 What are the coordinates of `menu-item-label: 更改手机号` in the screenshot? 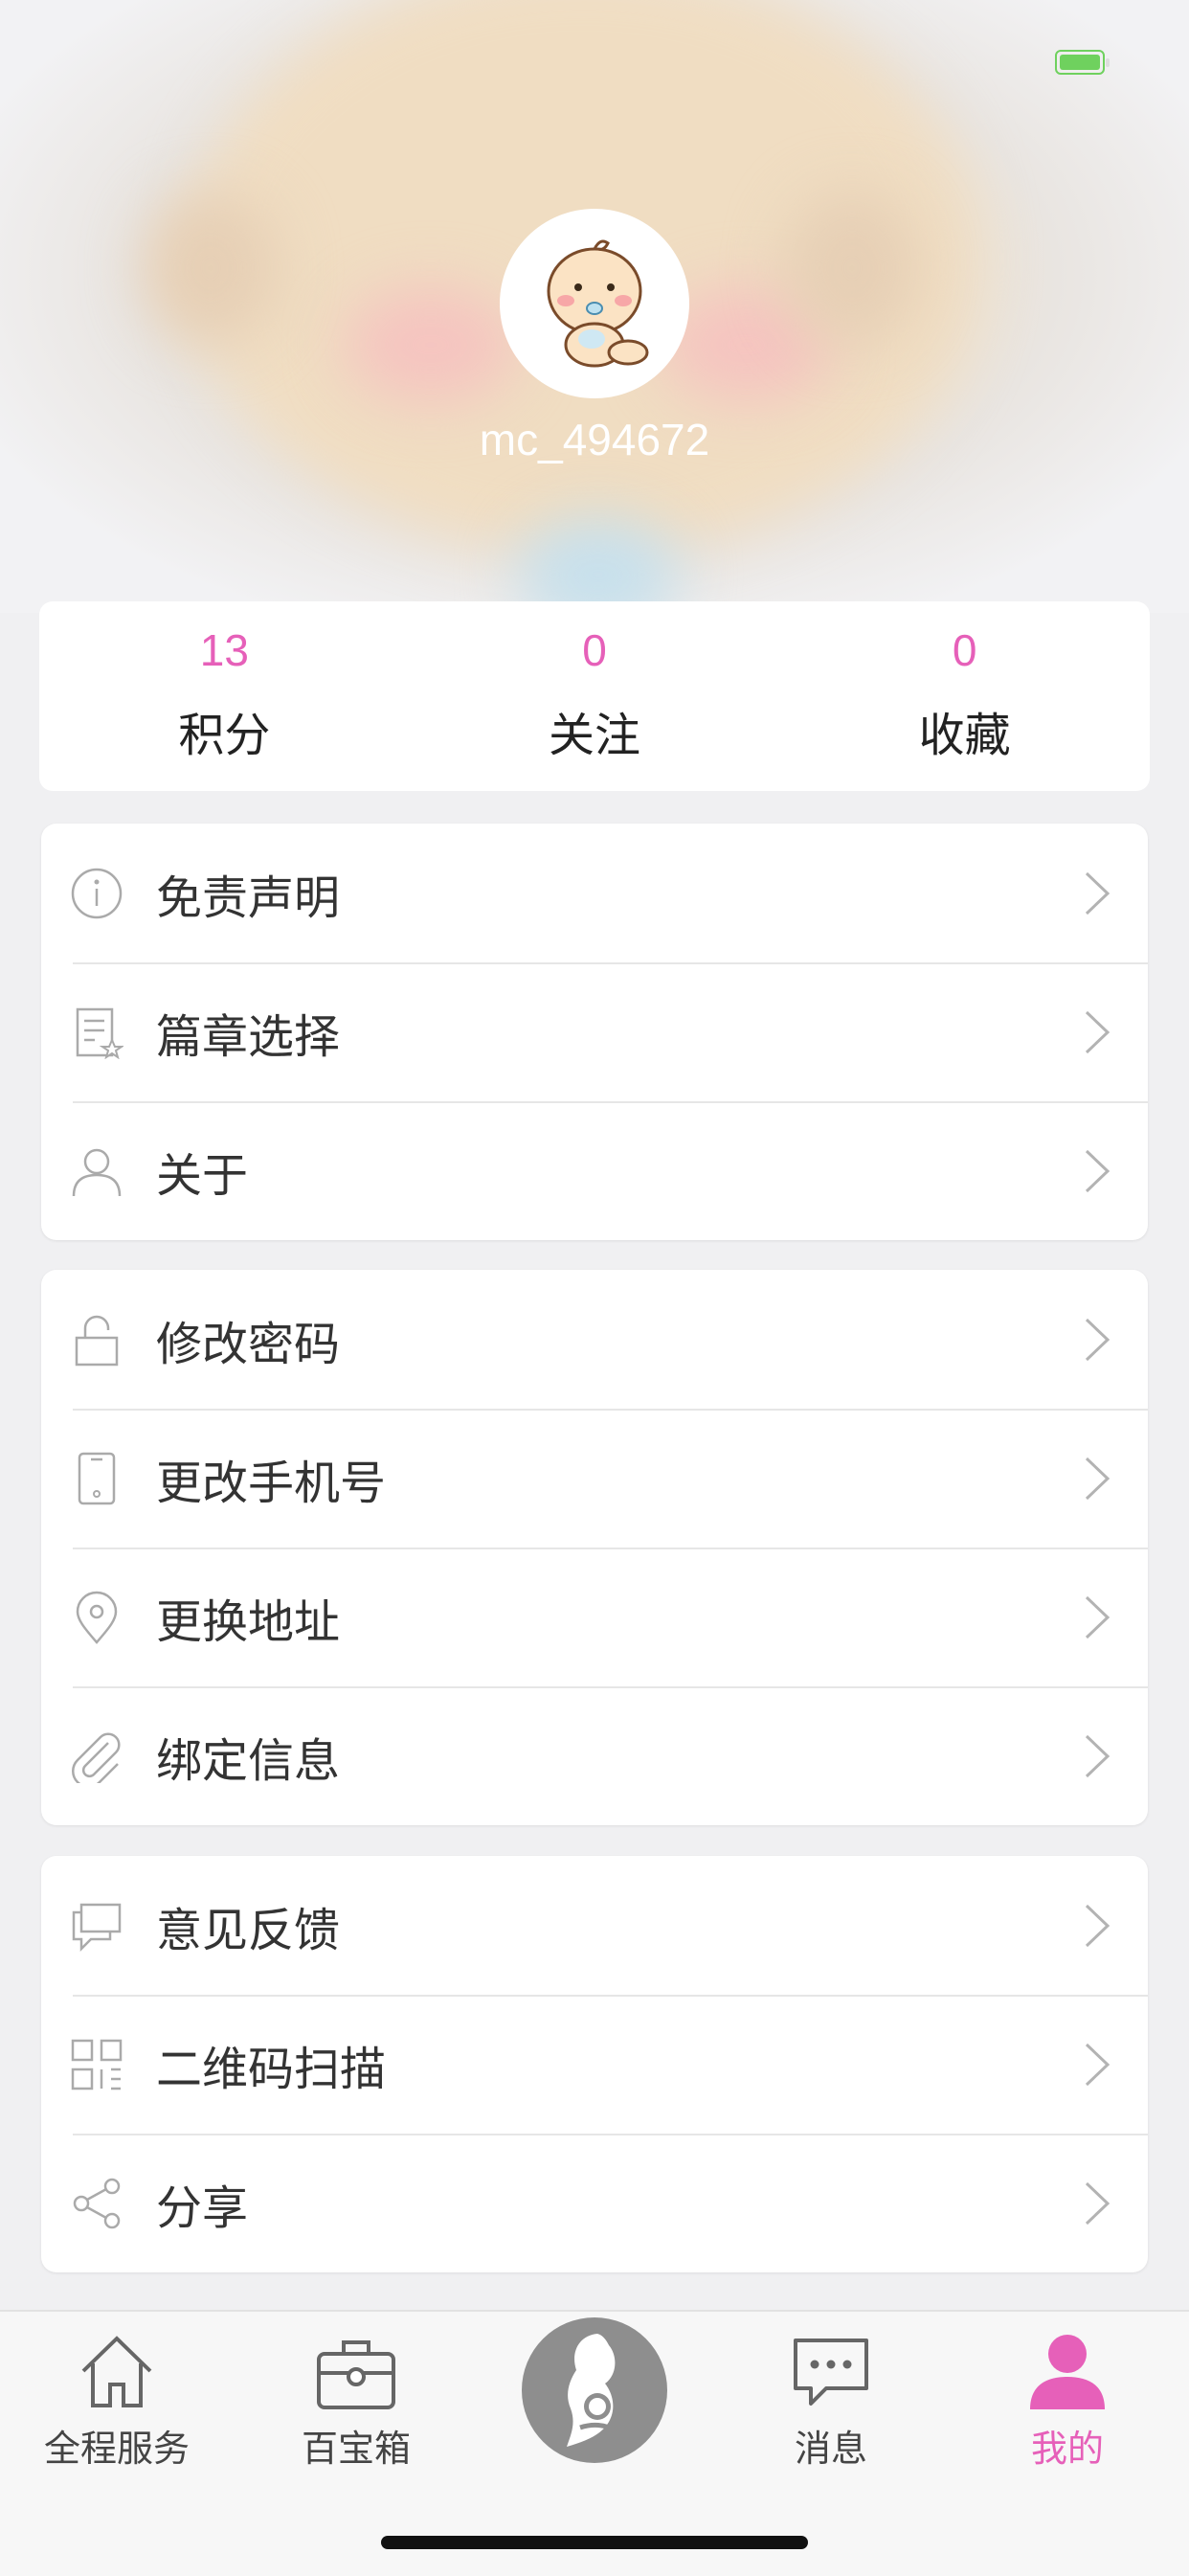 It's located at (271, 1483).